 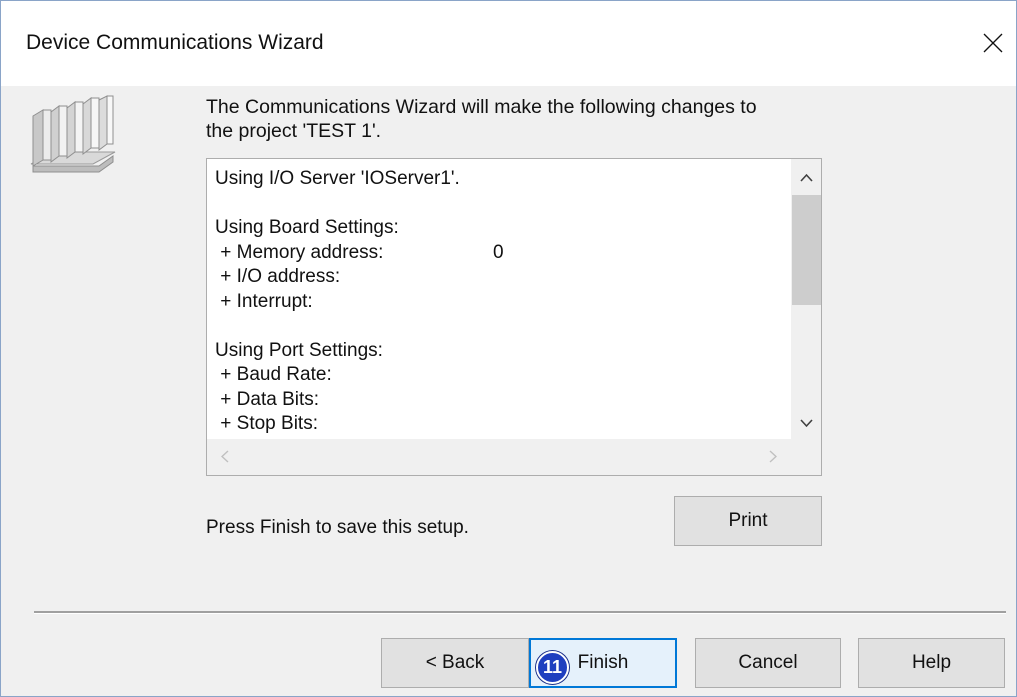 I want to click on summary-line: + Memory address: 0, so click(x=500, y=253).